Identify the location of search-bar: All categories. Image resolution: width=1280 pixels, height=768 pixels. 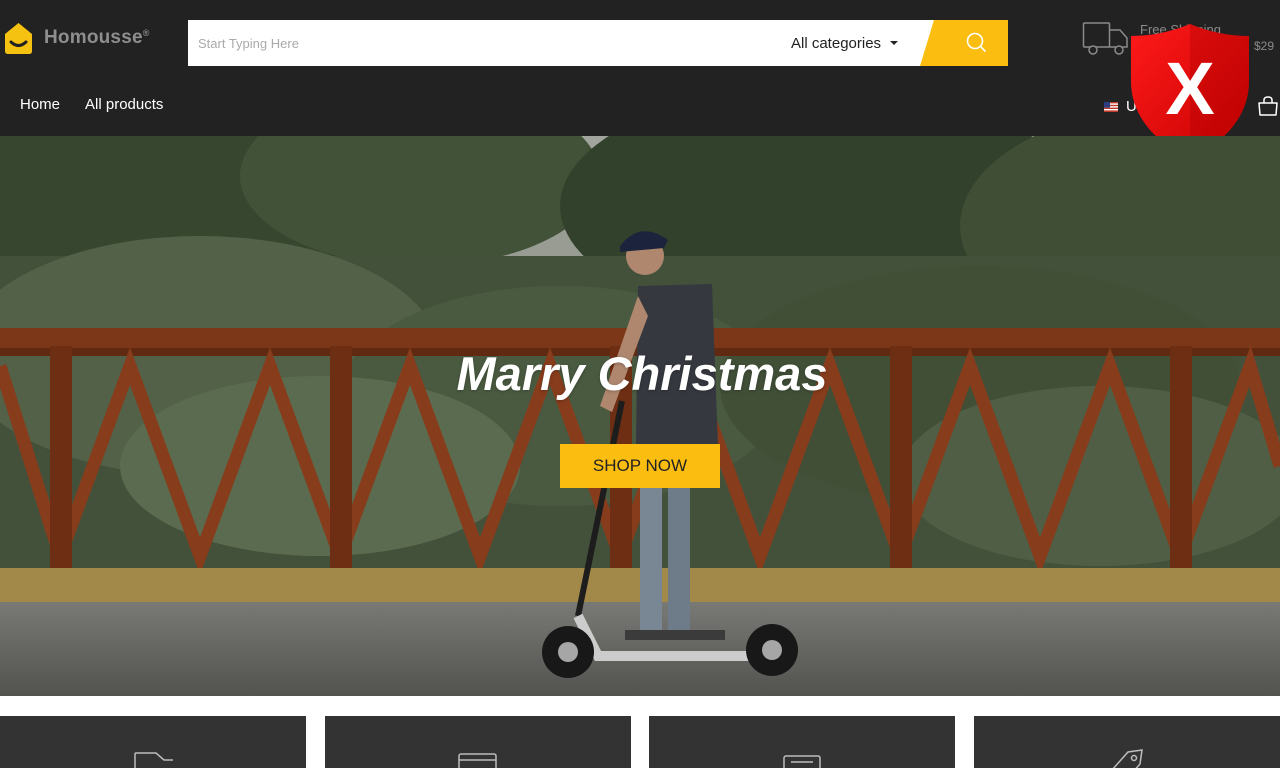
(598, 43).